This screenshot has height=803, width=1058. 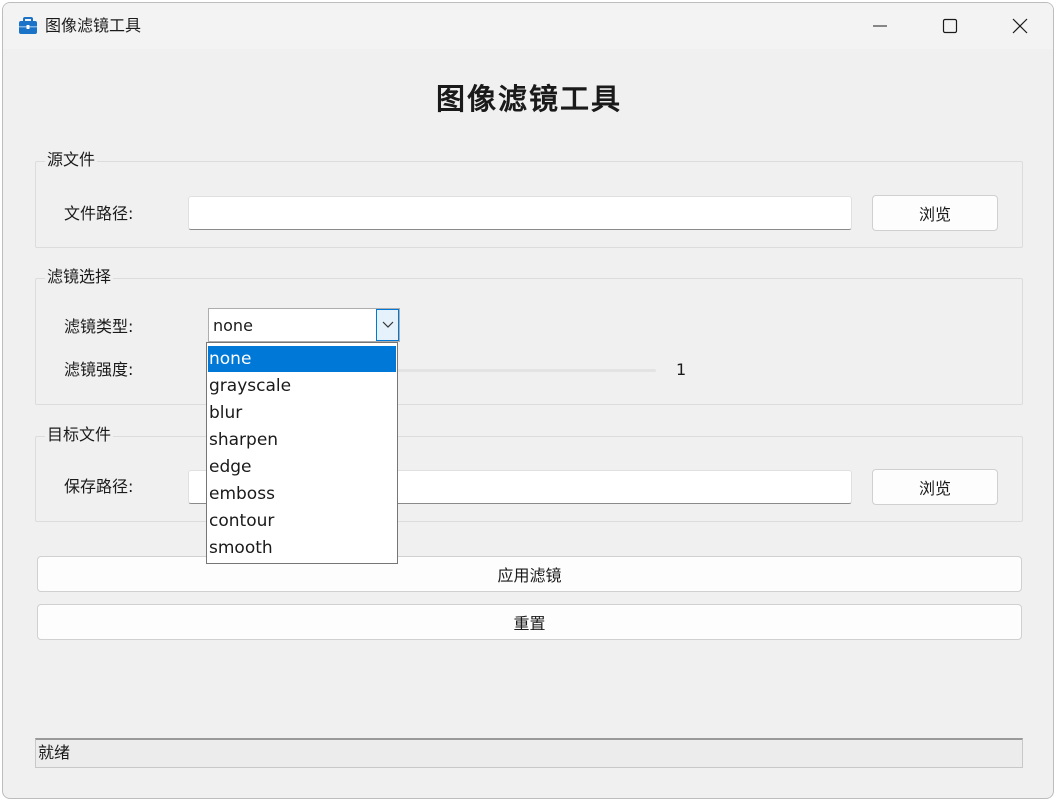 I want to click on source-browse-label: 浏览, so click(x=934, y=214).